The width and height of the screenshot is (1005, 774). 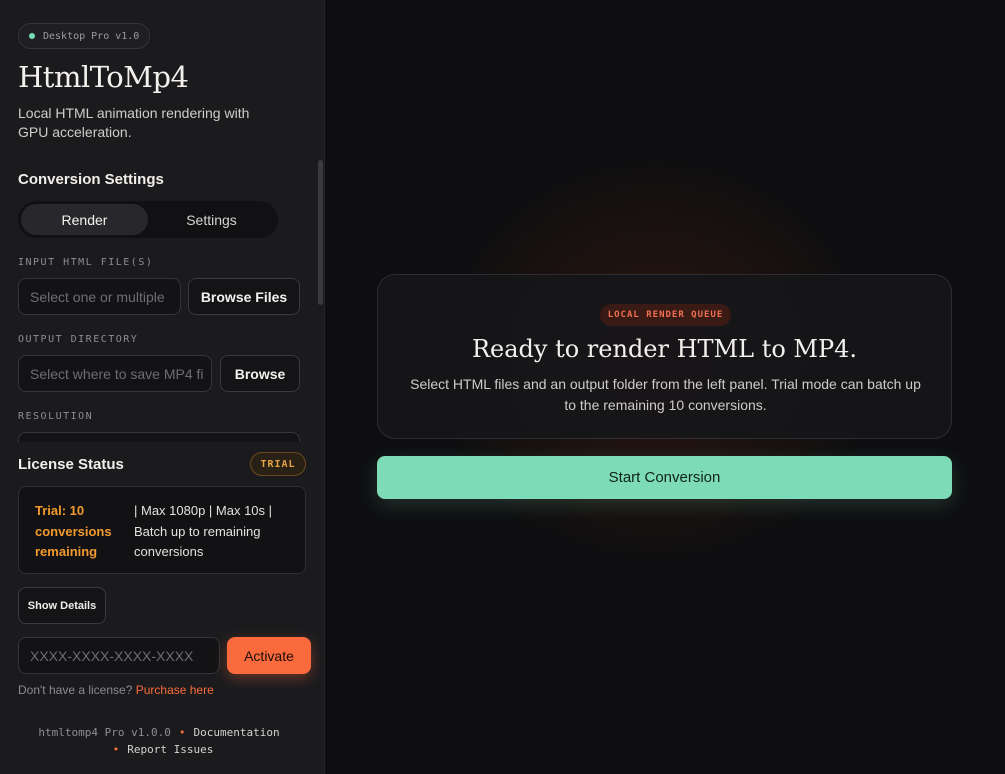 What do you see at coordinates (91, 179) in the screenshot?
I see `conversion-settings-title: Conversion Settings` at bounding box center [91, 179].